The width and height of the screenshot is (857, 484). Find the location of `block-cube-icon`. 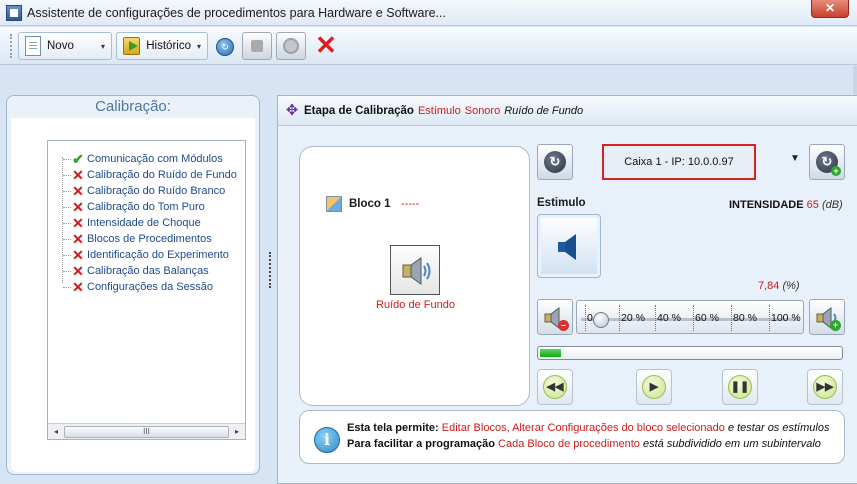

block-cube-icon is located at coordinates (334, 204).